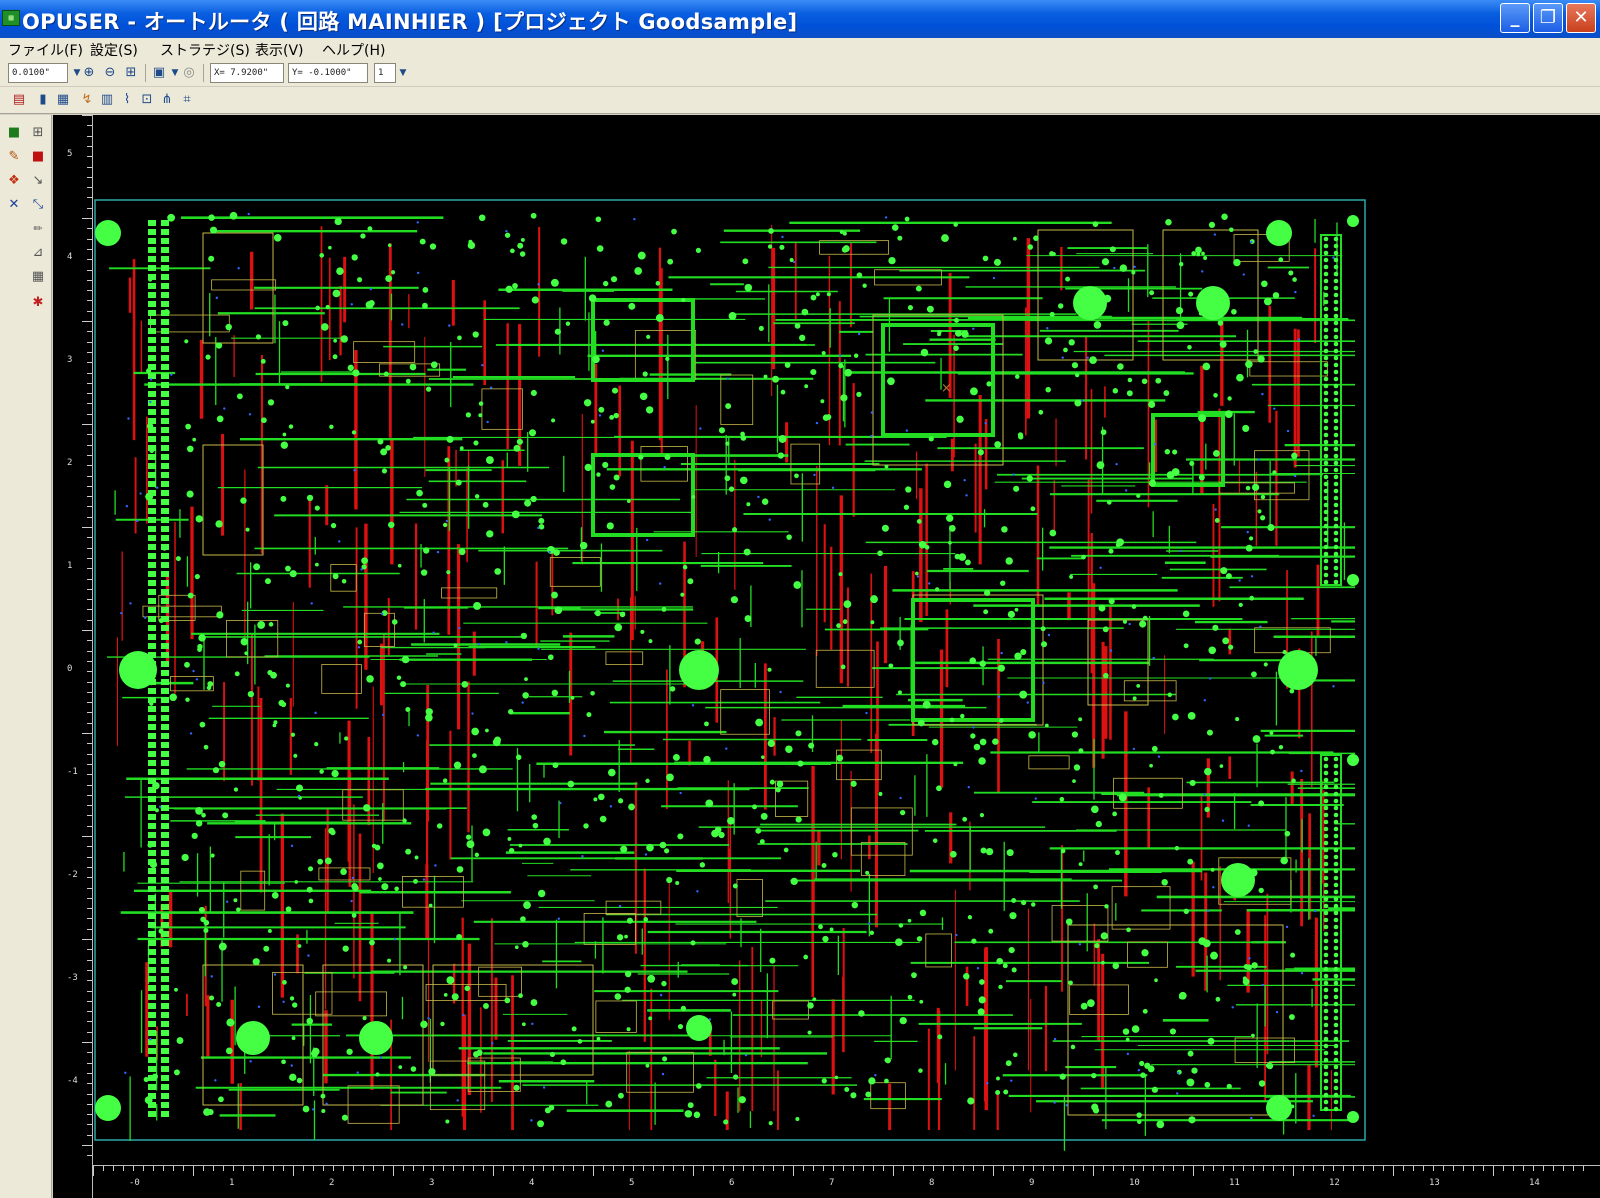  Describe the element at coordinates (19, 100) in the screenshot. I see `layer-icon: ▤` at that location.